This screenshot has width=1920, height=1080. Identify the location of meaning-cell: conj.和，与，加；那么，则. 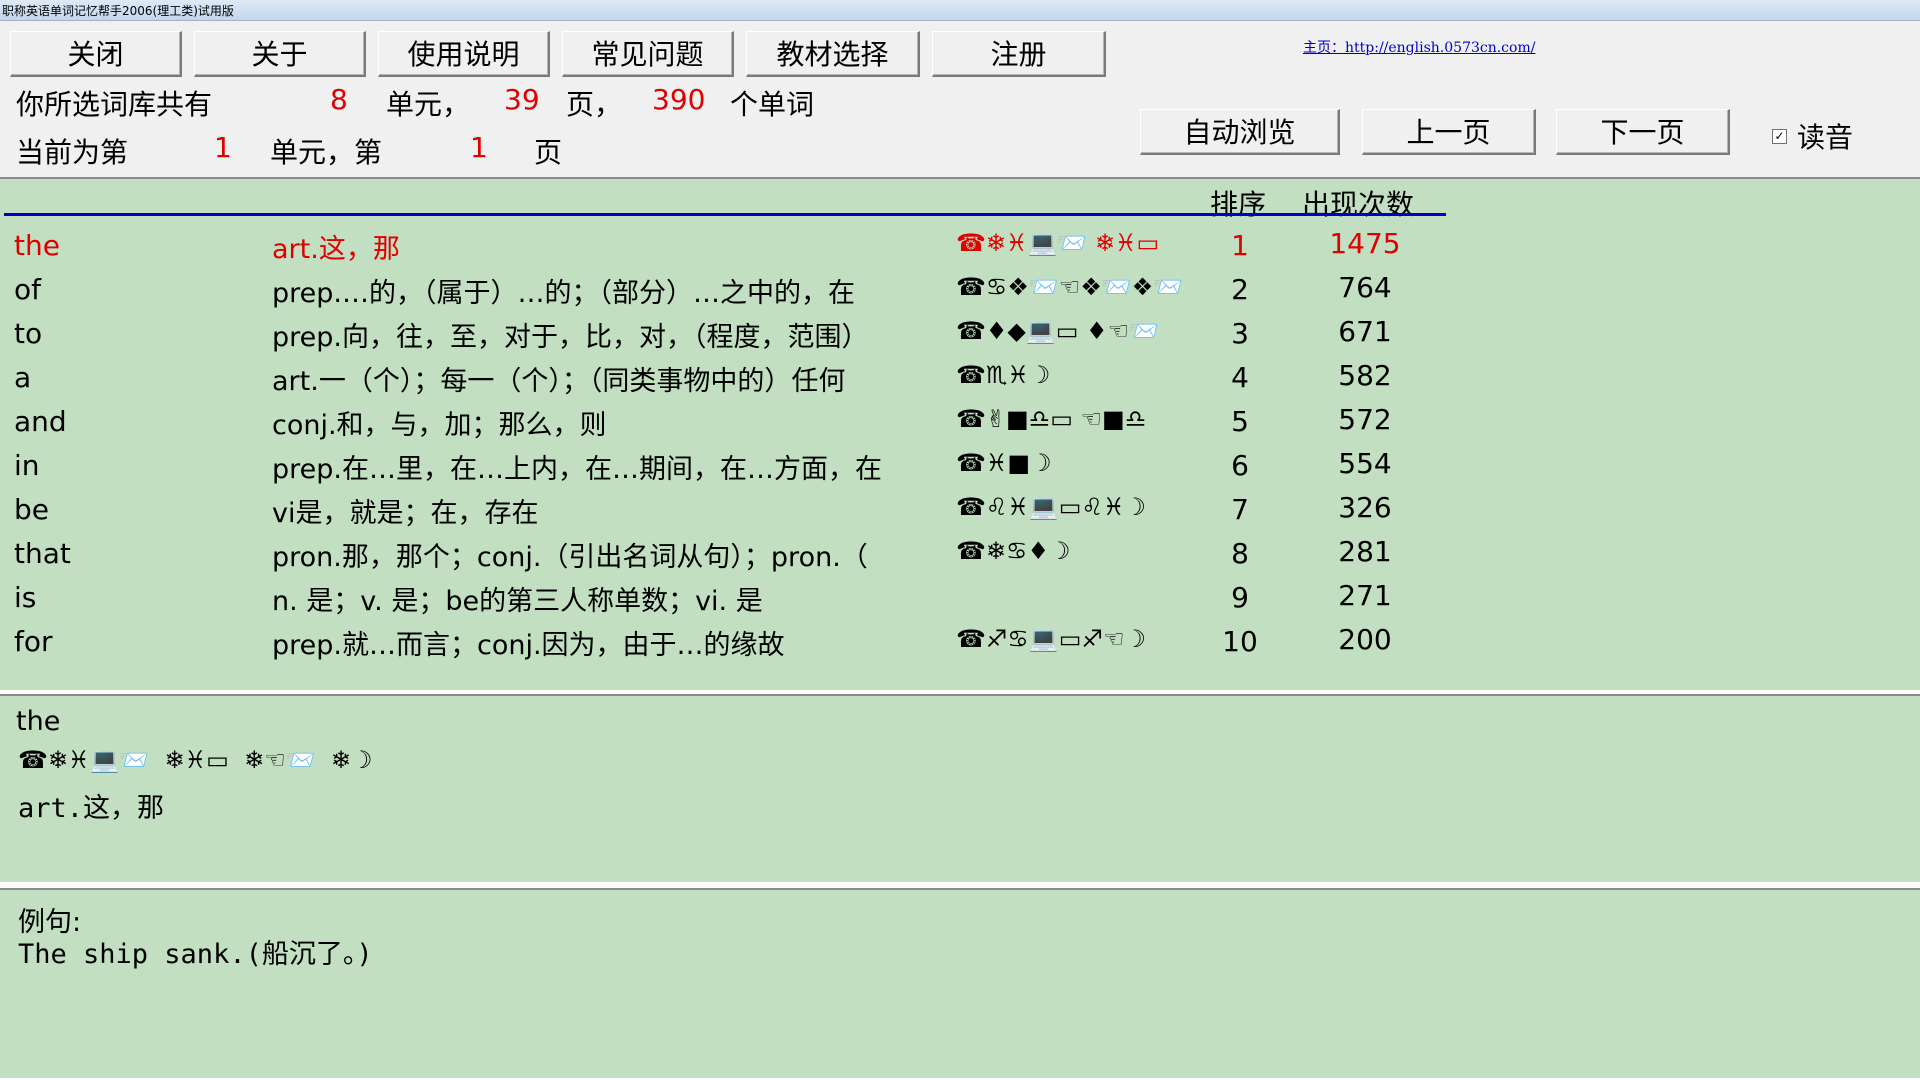
(439, 425).